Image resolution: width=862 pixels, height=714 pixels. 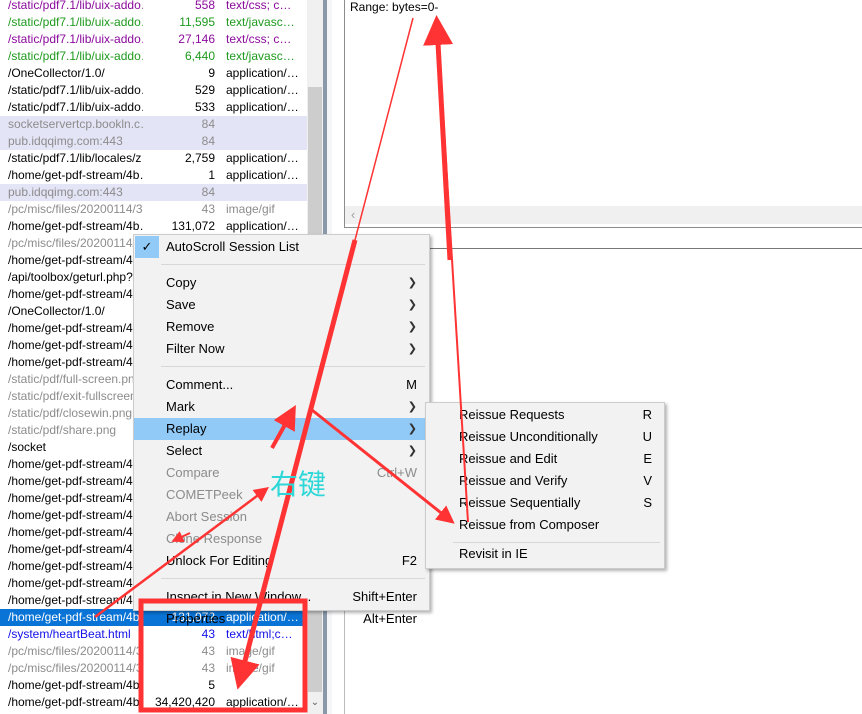 What do you see at coordinates (196, 39) in the screenshot?
I see `session-body-size: 27,146` at bounding box center [196, 39].